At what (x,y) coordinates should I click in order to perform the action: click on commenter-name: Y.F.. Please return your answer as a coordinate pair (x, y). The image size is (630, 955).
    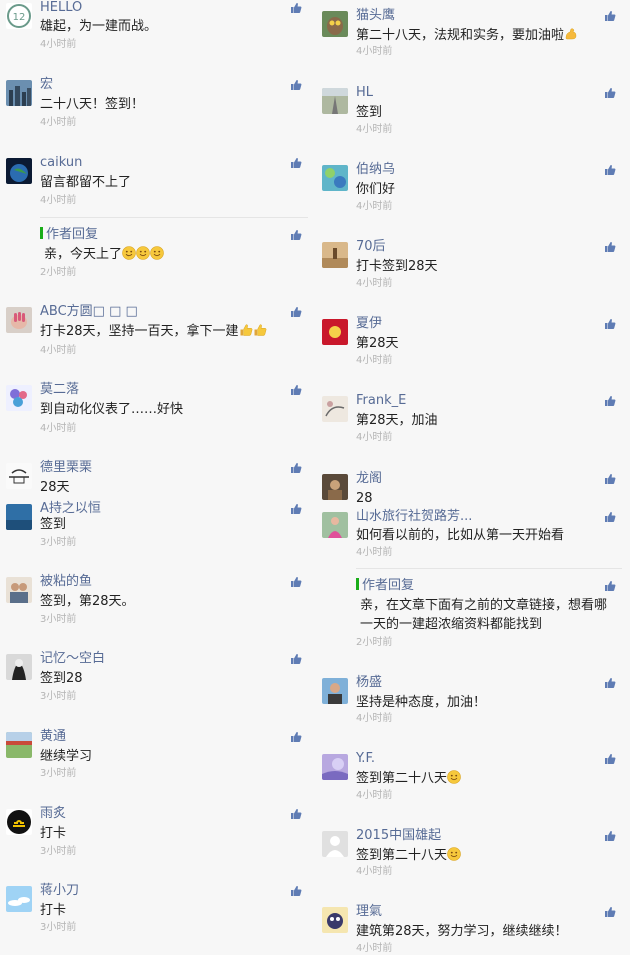
    Looking at the image, I should click on (365, 759).